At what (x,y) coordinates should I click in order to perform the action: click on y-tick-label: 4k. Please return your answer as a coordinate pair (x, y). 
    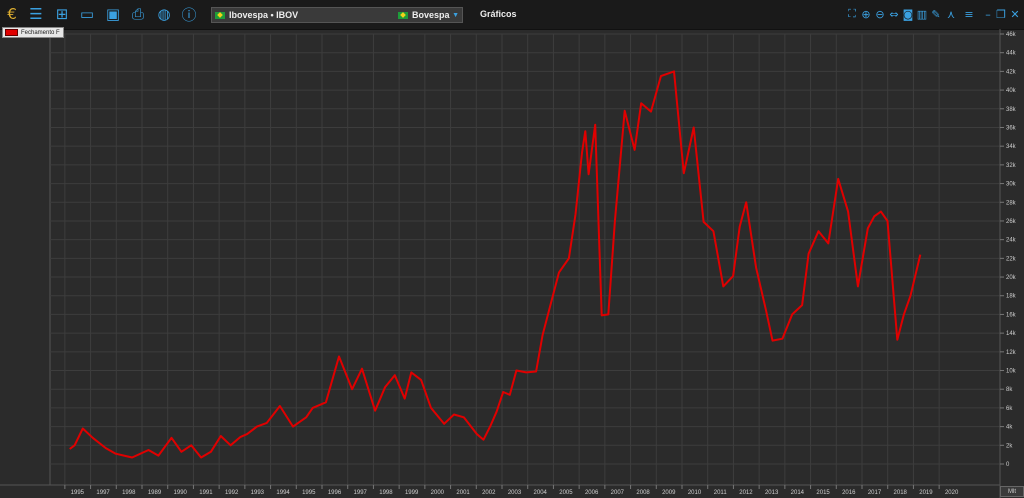
    Looking at the image, I should click on (1009, 428).